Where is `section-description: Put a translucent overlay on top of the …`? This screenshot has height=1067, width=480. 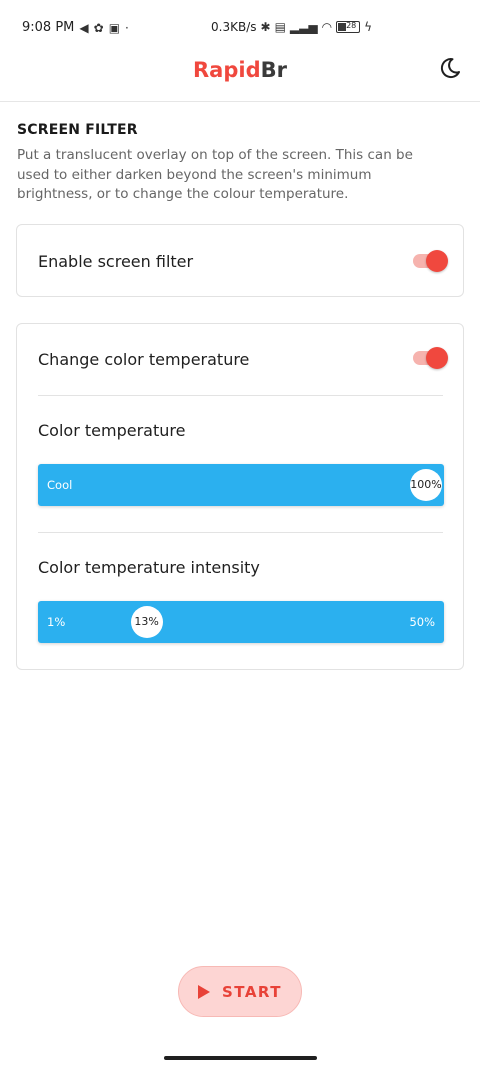
section-description: Put a translucent overlay on top of the … is located at coordinates (215, 174).